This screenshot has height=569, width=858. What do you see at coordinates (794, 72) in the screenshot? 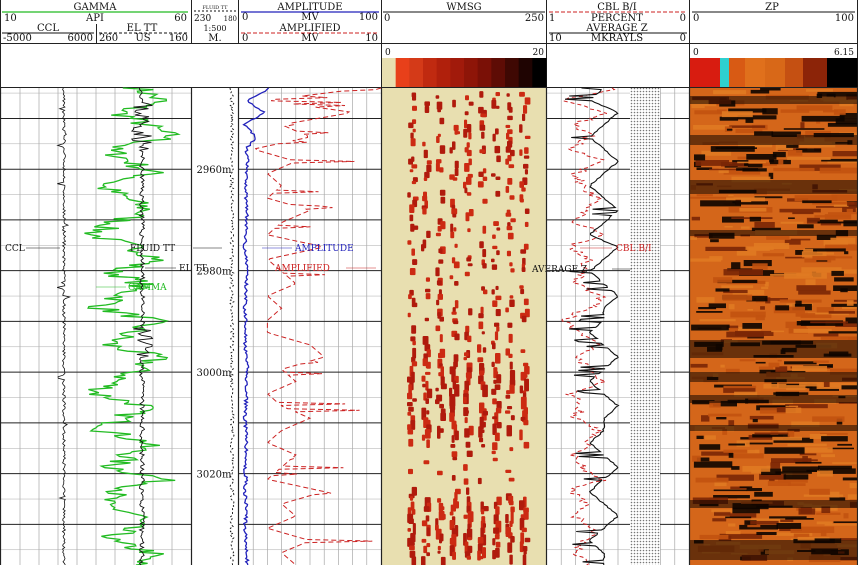
I see `zp-scale-swatch` at bounding box center [794, 72].